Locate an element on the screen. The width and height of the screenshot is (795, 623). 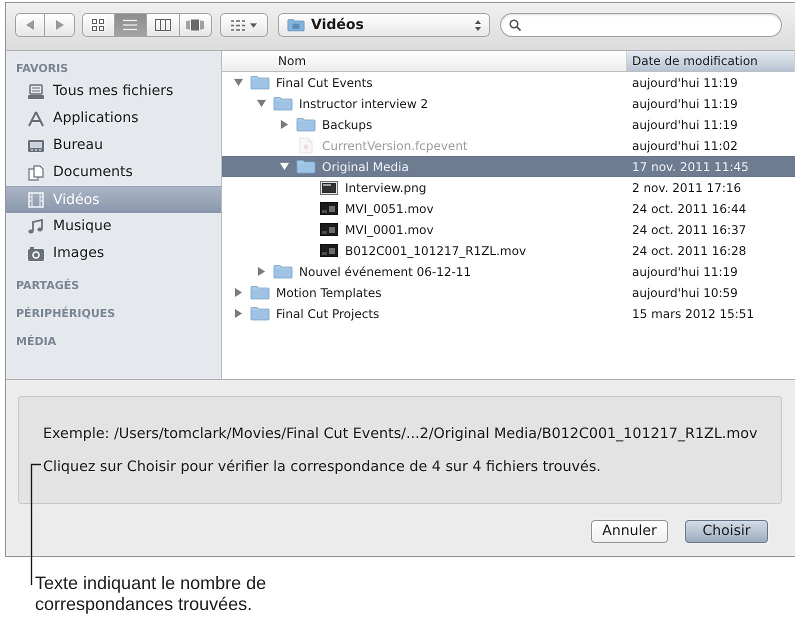
search-field is located at coordinates (641, 25).